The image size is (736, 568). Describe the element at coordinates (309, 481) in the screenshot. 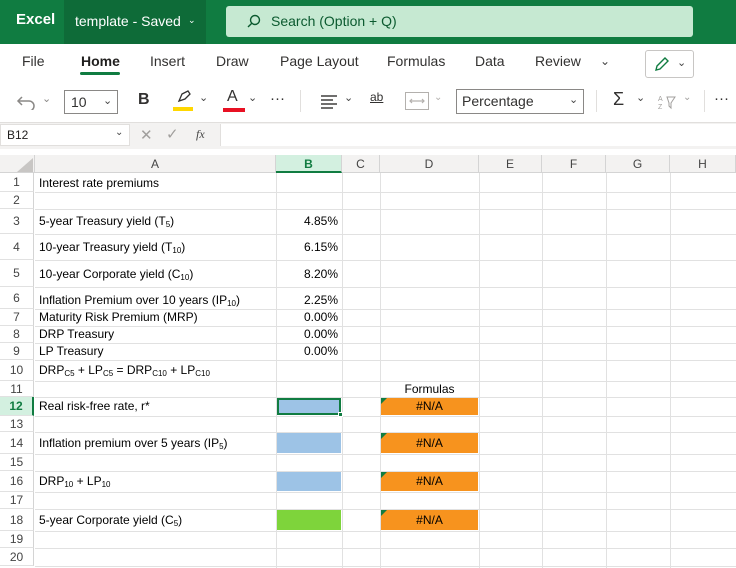

I see `cell-b16` at that location.